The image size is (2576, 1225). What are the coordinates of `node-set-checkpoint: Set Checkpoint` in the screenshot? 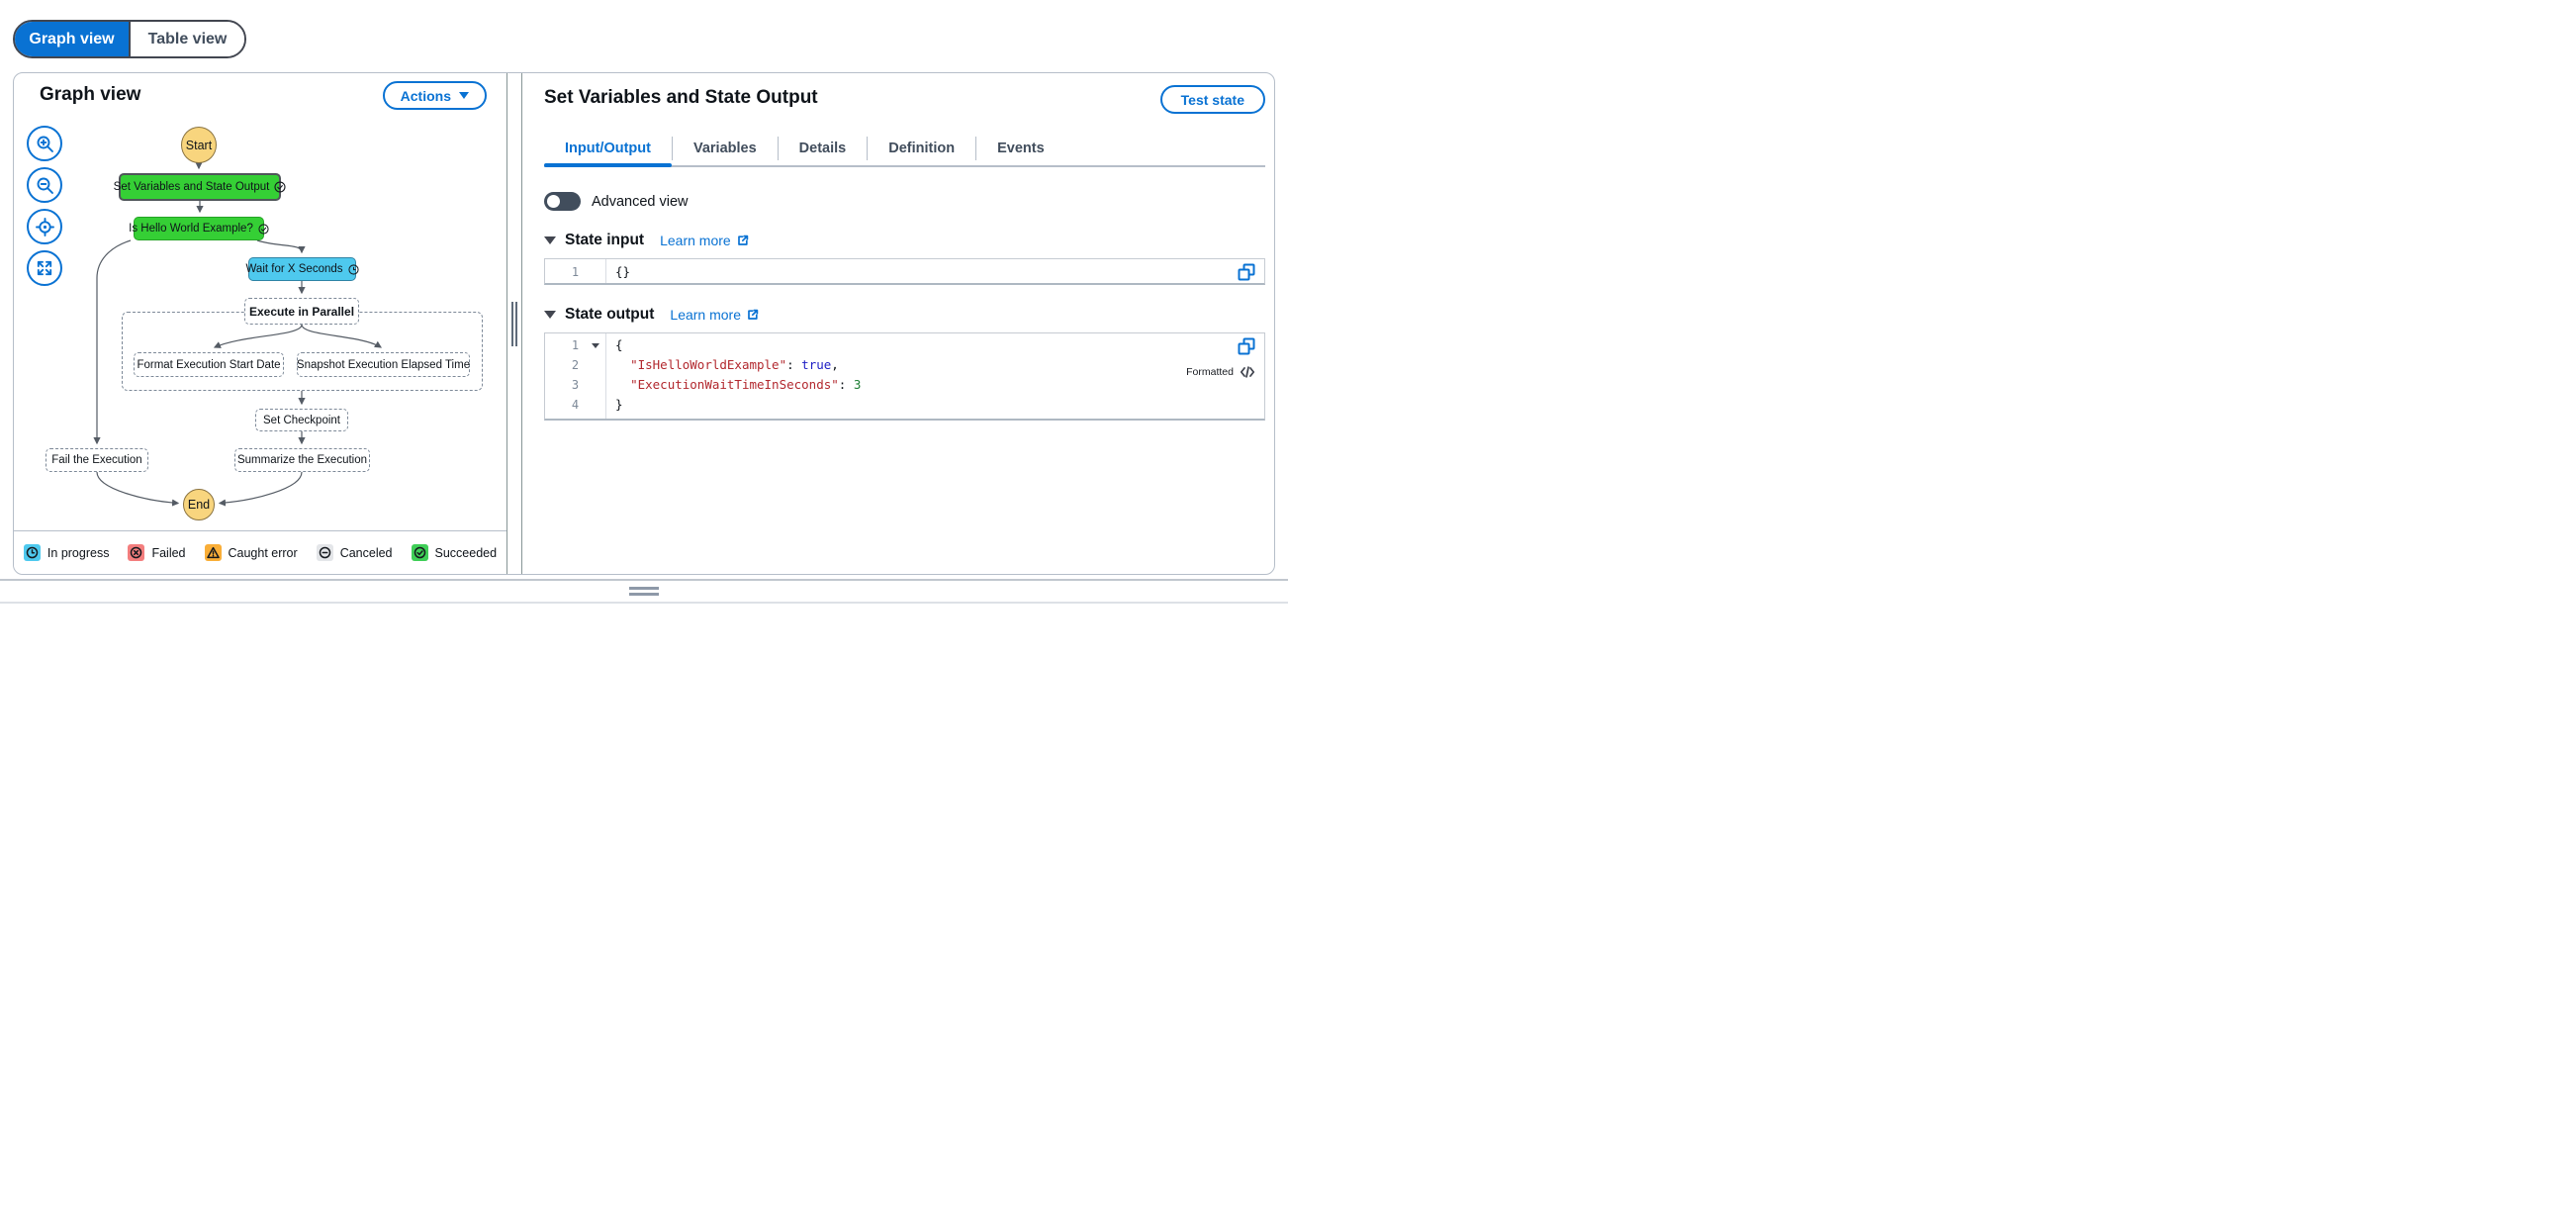 It's located at (301, 420).